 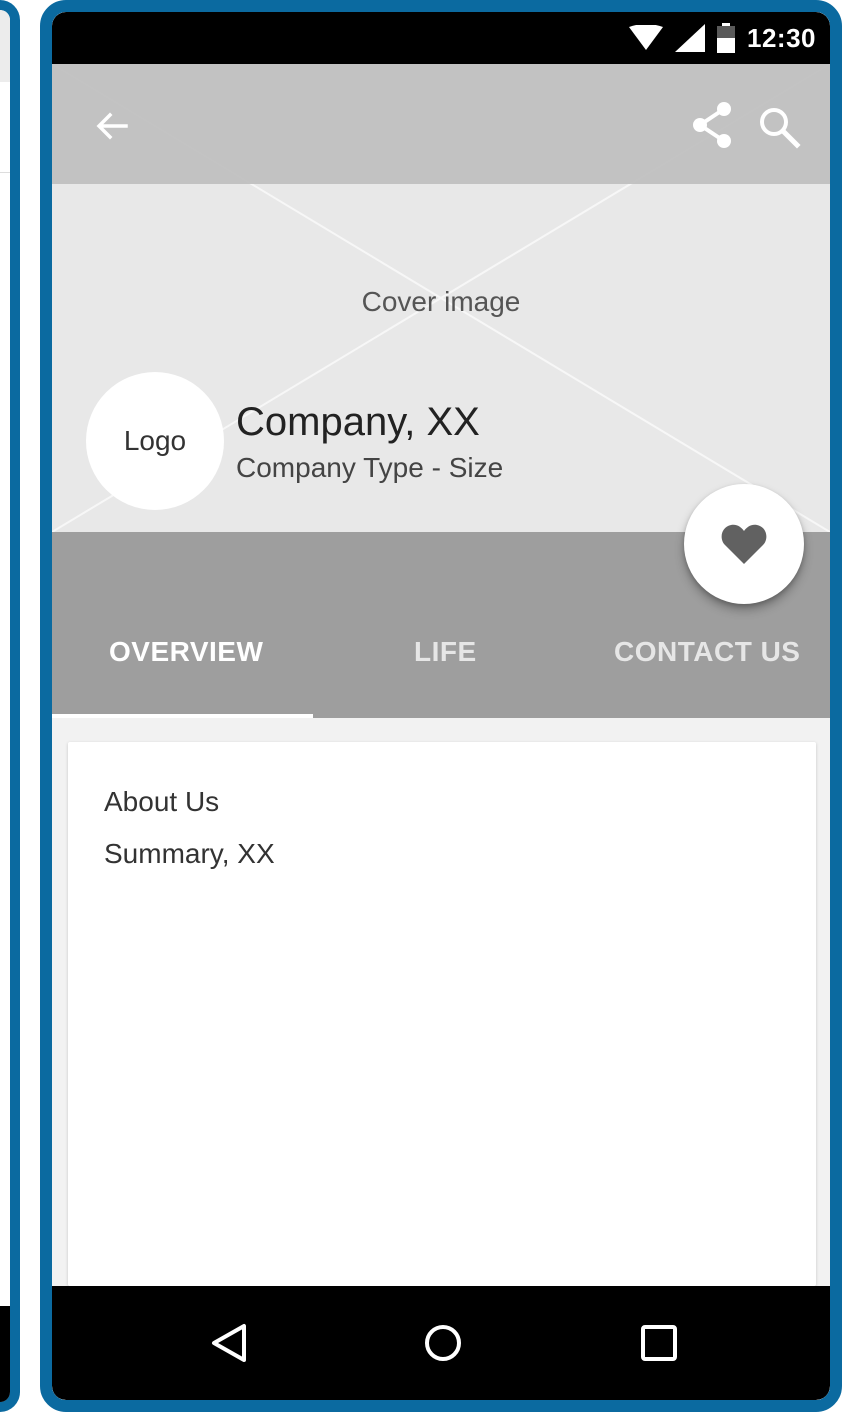 What do you see at coordinates (186, 652) in the screenshot?
I see `tab-overview: OVERVIEW` at bounding box center [186, 652].